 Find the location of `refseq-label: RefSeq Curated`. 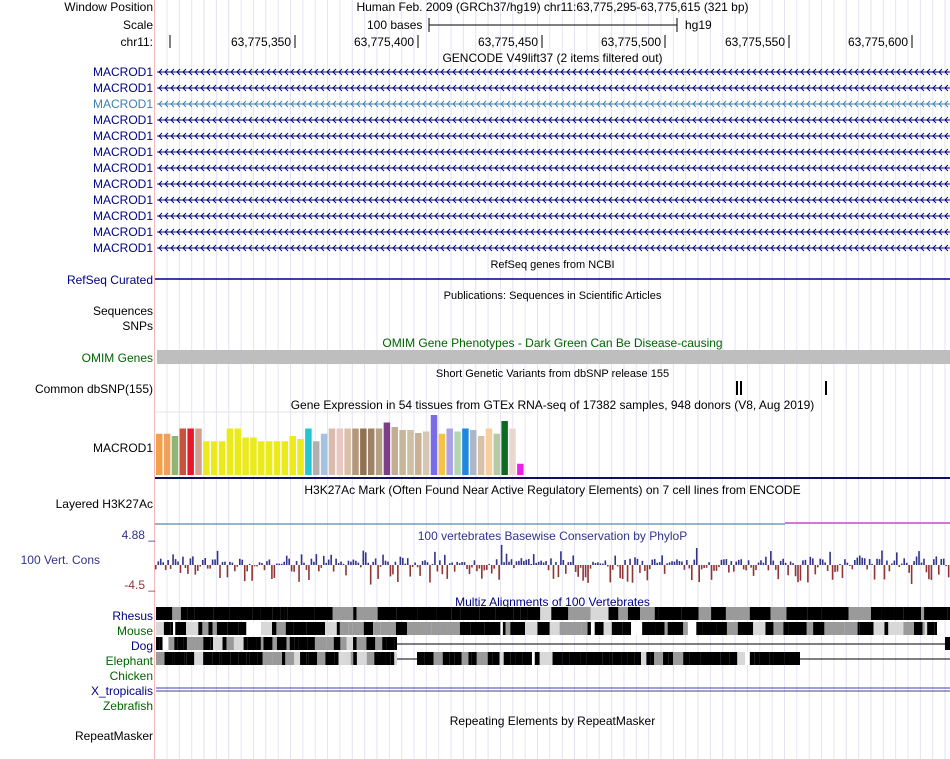

refseq-label: RefSeq Curated is located at coordinates (110, 280).